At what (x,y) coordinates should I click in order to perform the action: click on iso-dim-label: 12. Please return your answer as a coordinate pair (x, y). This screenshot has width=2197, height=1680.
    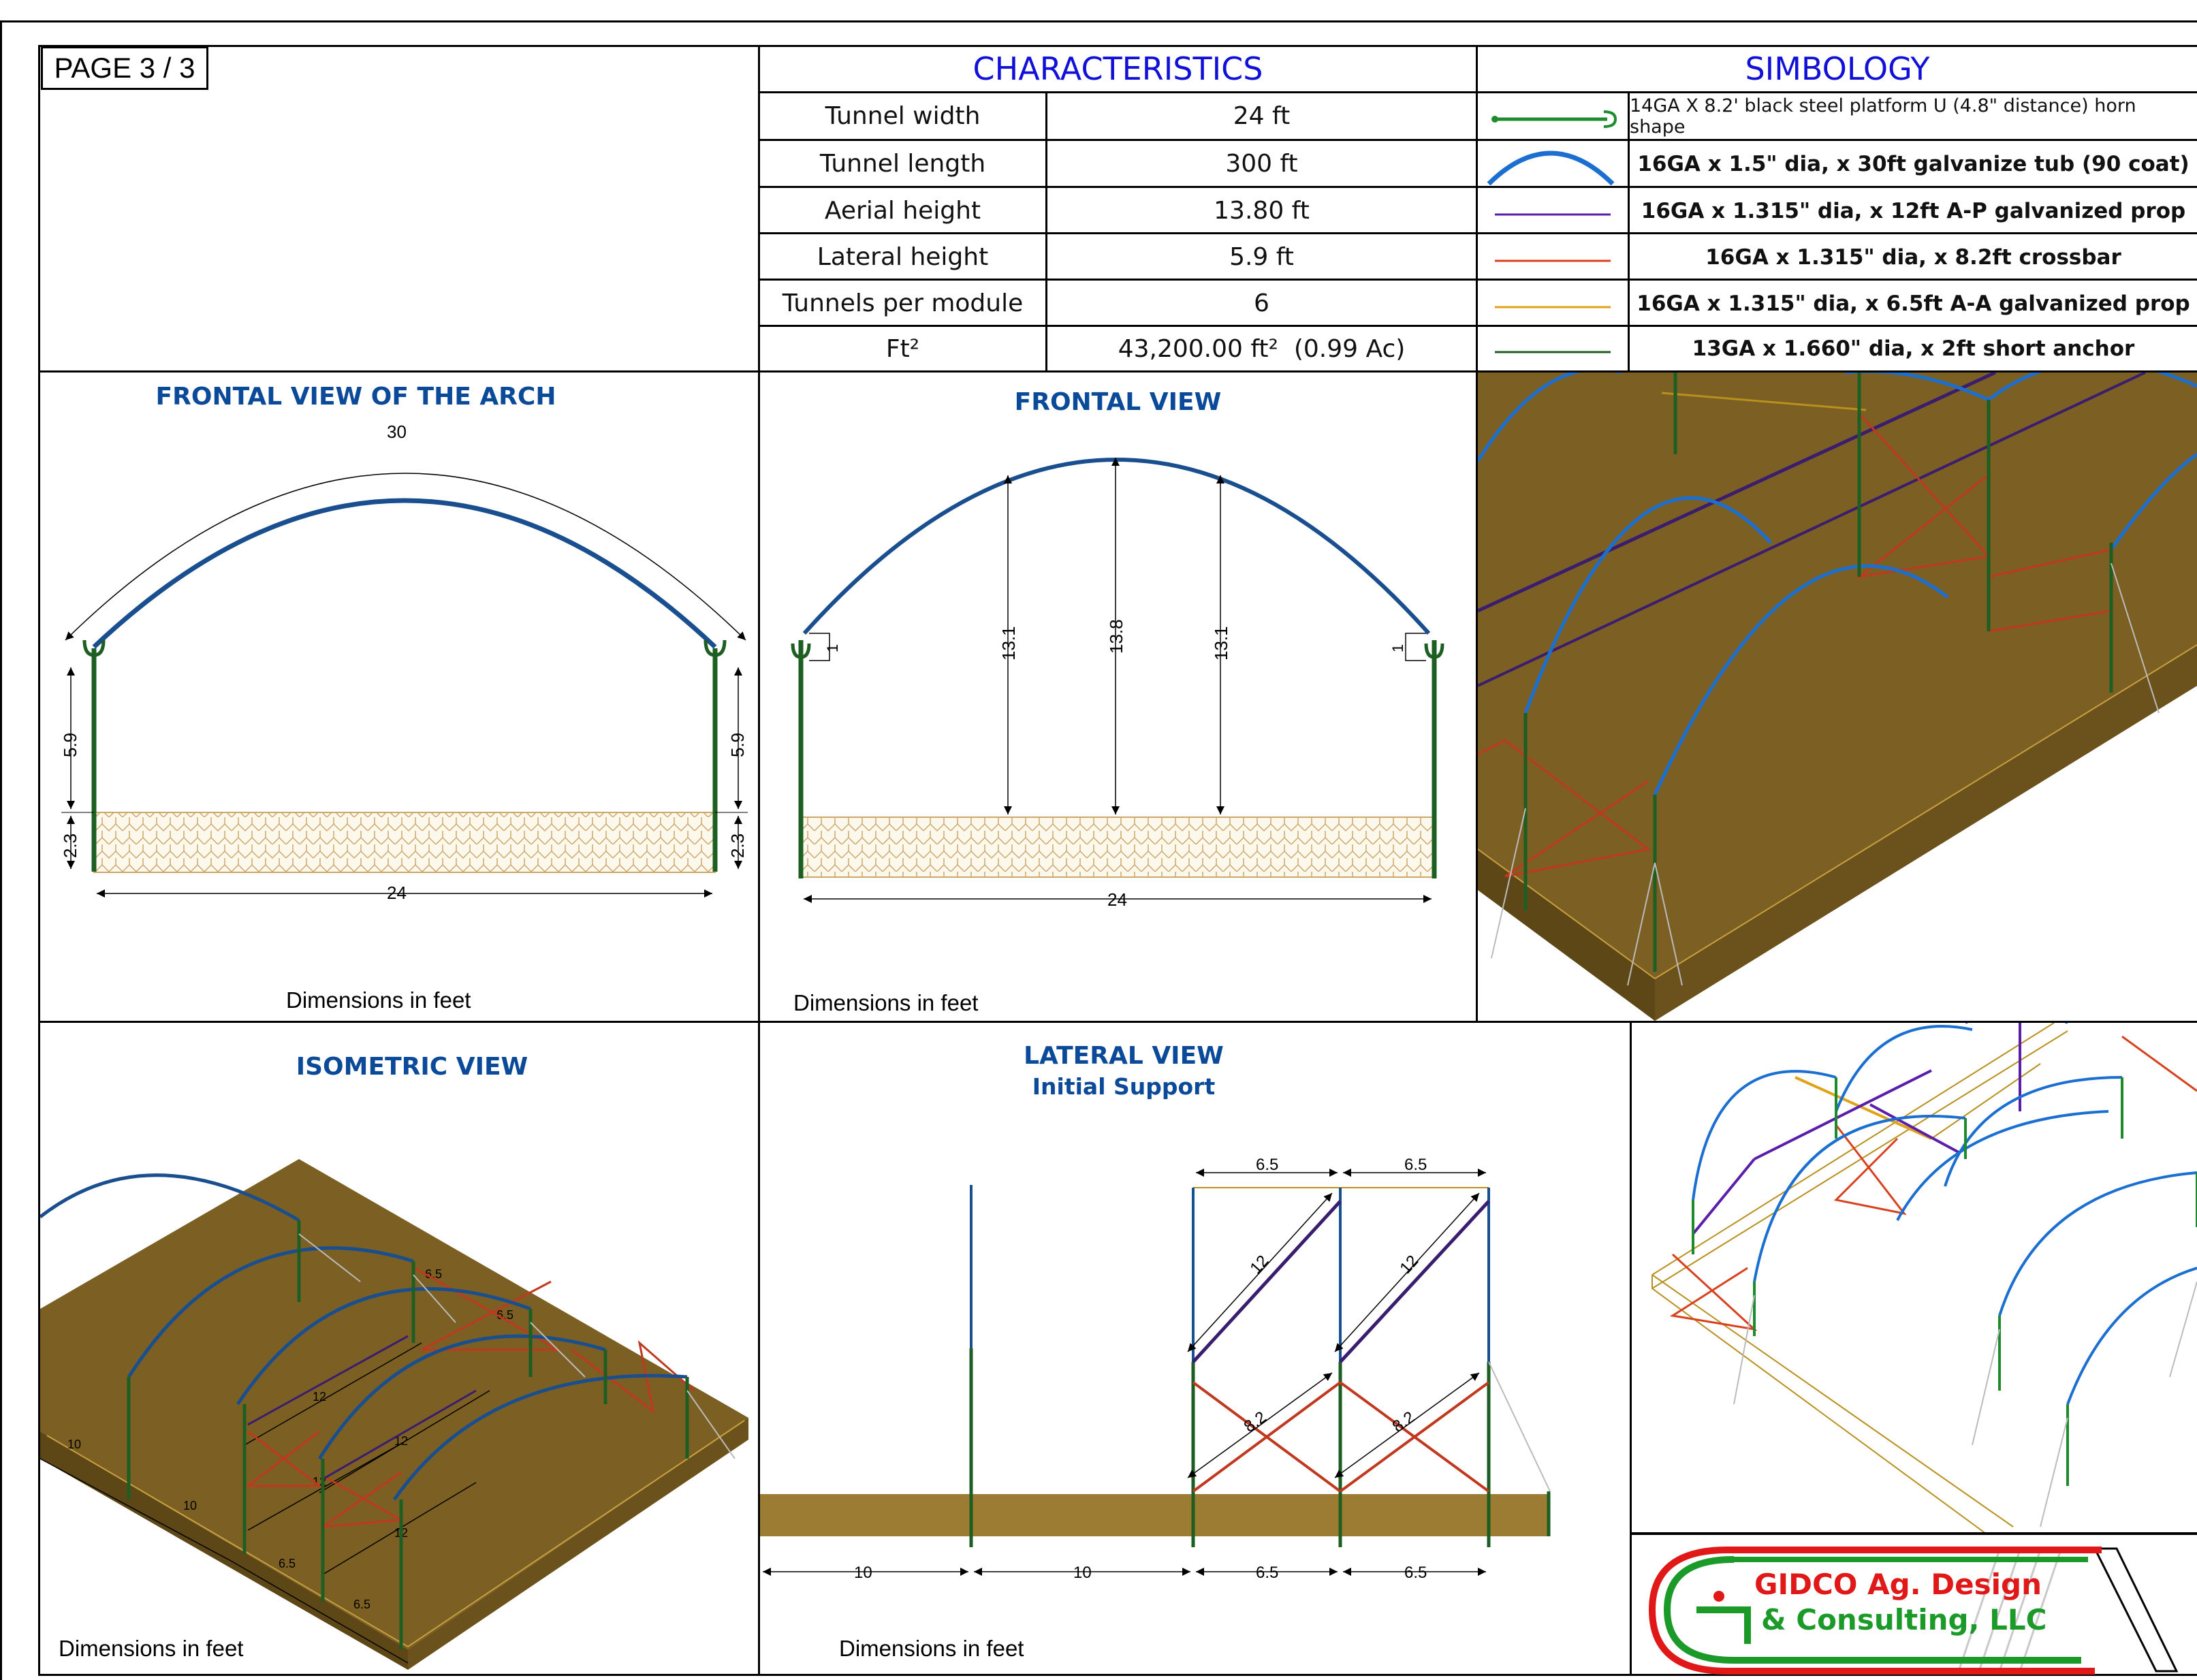
    Looking at the image, I should click on (319, 1397).